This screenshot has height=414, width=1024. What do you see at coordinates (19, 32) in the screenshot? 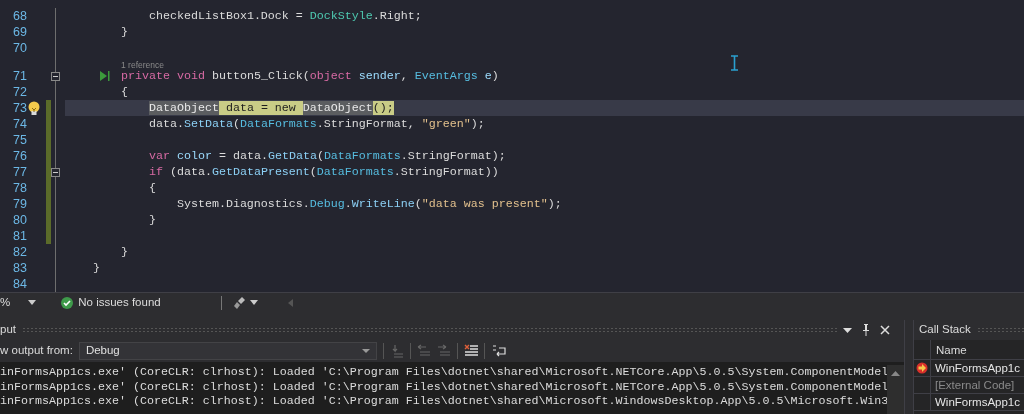
I see `line-number: 69` at bounding box center [19, 32].